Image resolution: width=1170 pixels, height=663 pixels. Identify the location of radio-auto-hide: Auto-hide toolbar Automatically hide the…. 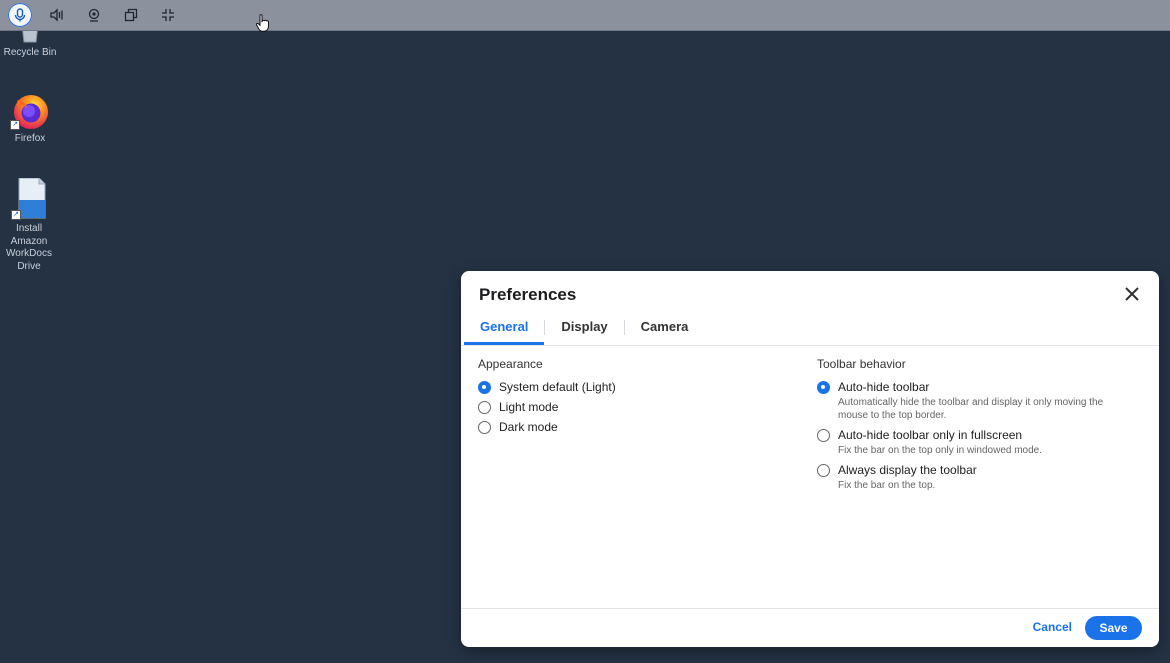
(982, 401).